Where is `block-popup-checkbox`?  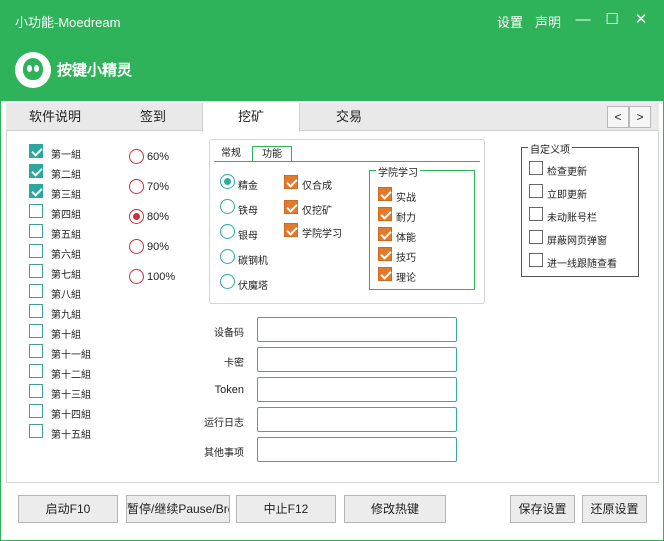 block-popup-checkbox is located at coordinates (536, 237).